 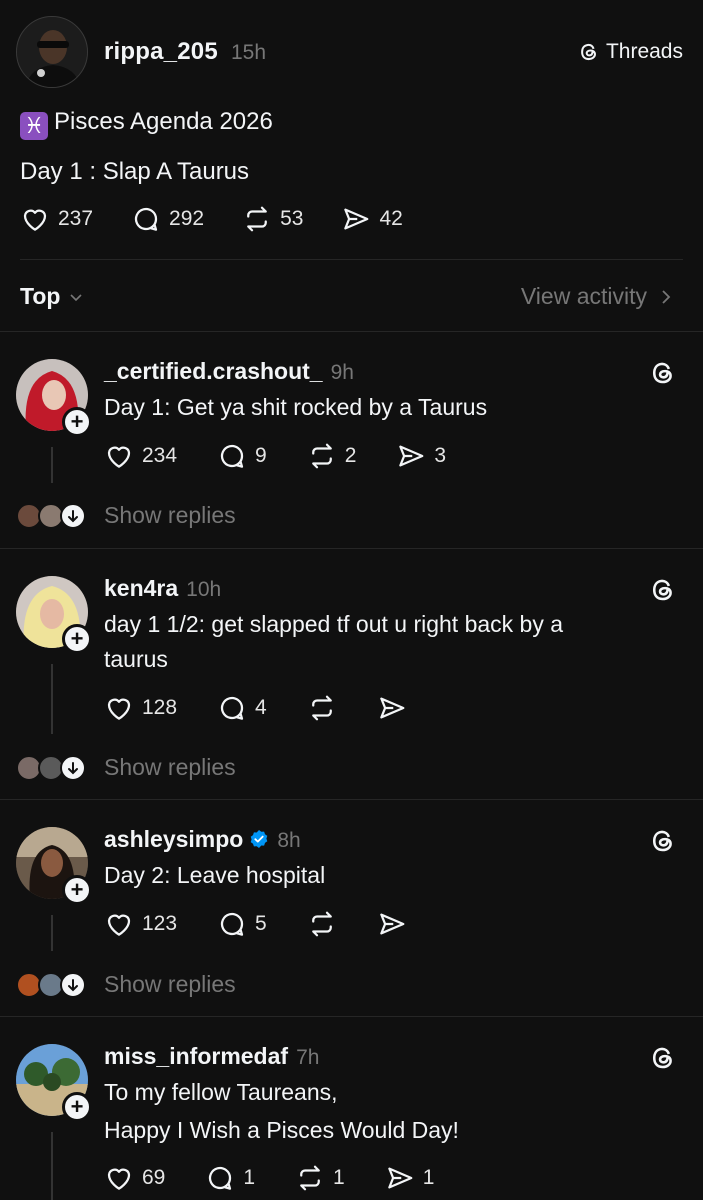 I want to click on reply-button: 9, so click(x=242, y=456).